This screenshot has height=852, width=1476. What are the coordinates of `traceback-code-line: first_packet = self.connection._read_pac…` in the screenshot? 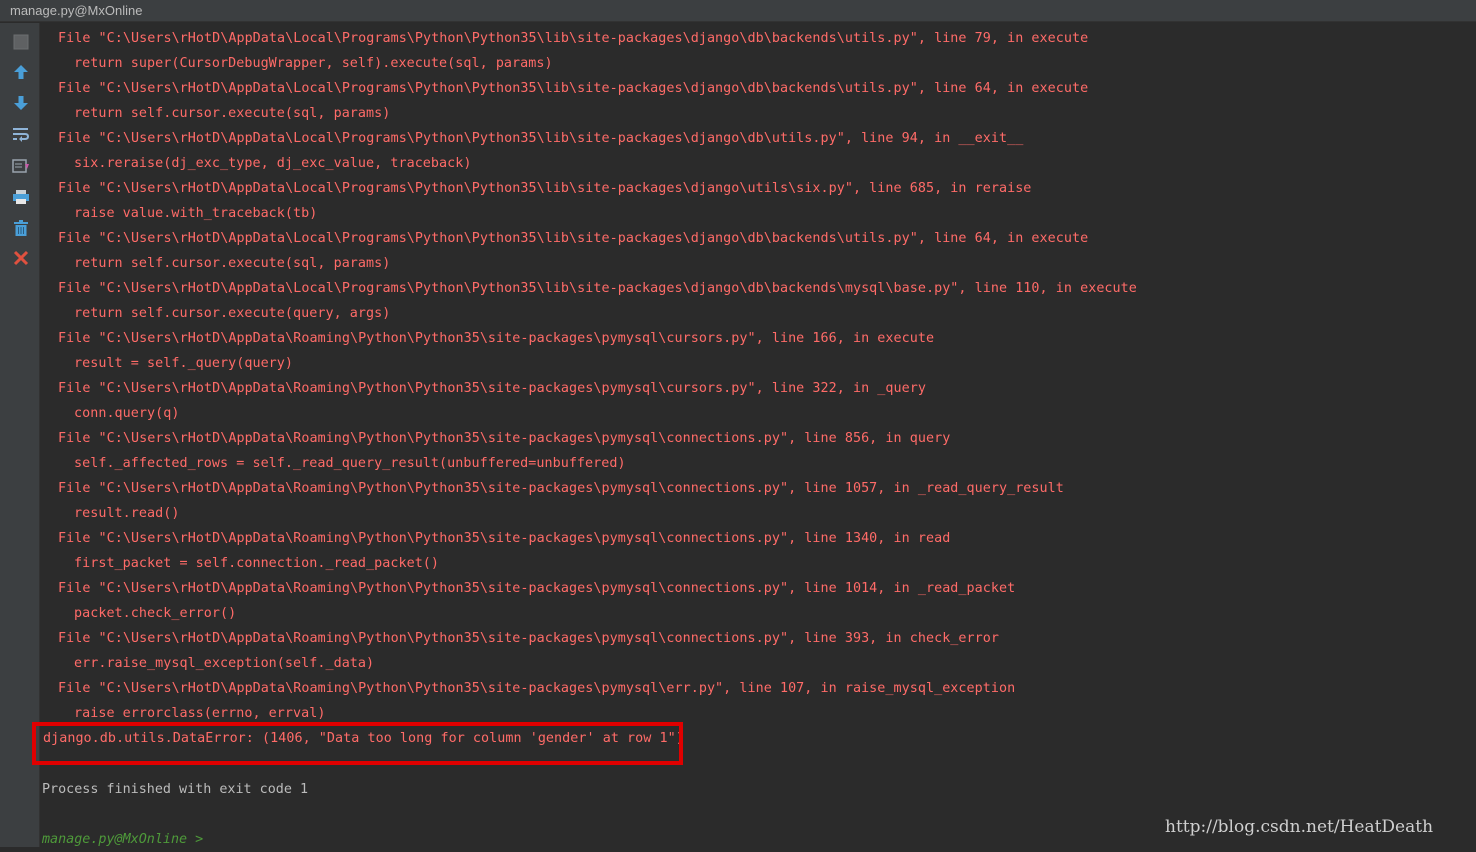 It's located at (257, 563).